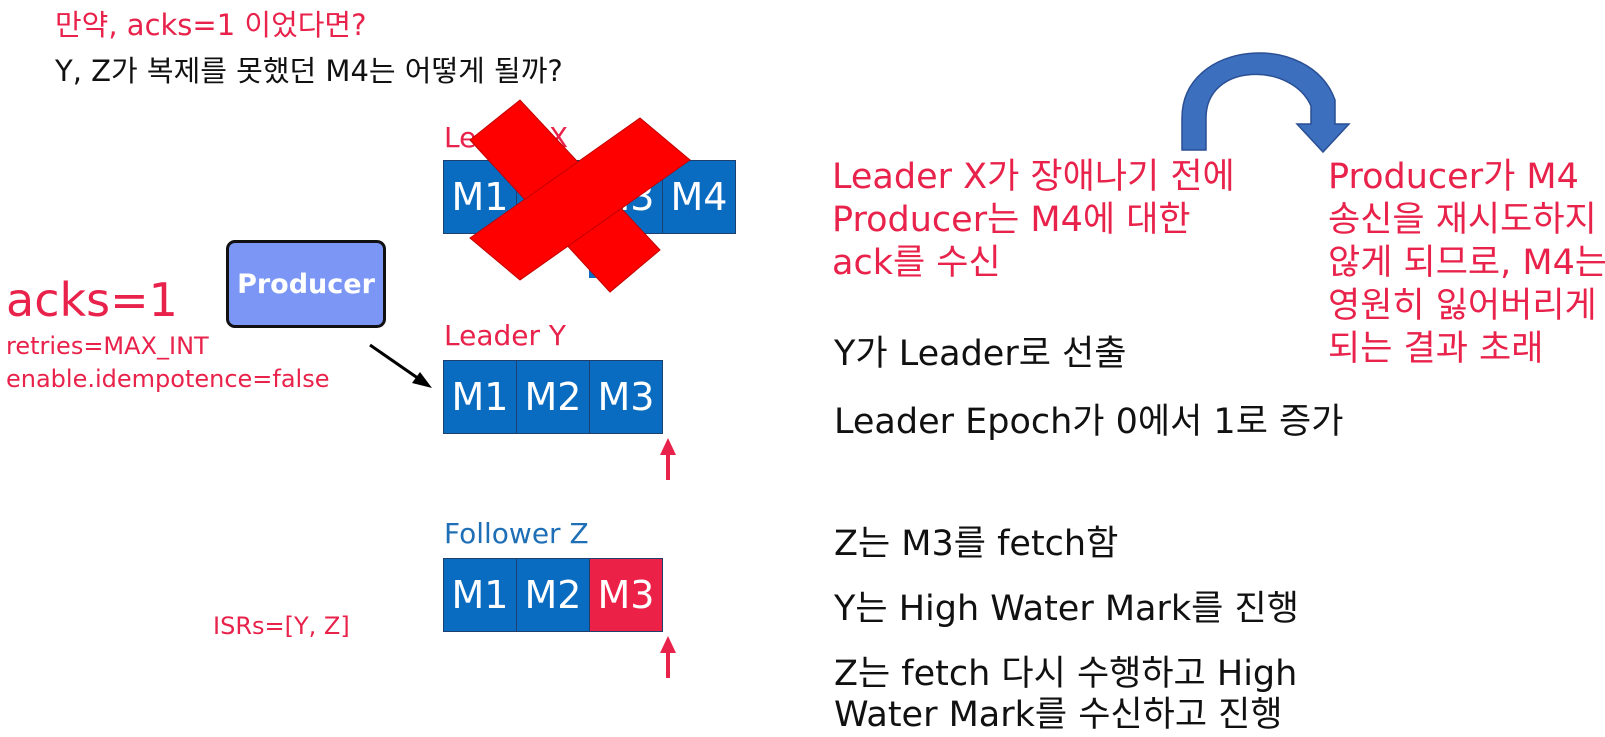 Image resolution: width=1605 pixels, height=737 pixels. What do you see at coordinates (668, 657) in the screenshot?
I see `hwm-arrow-z-icon` at bounding box center [668, 657].